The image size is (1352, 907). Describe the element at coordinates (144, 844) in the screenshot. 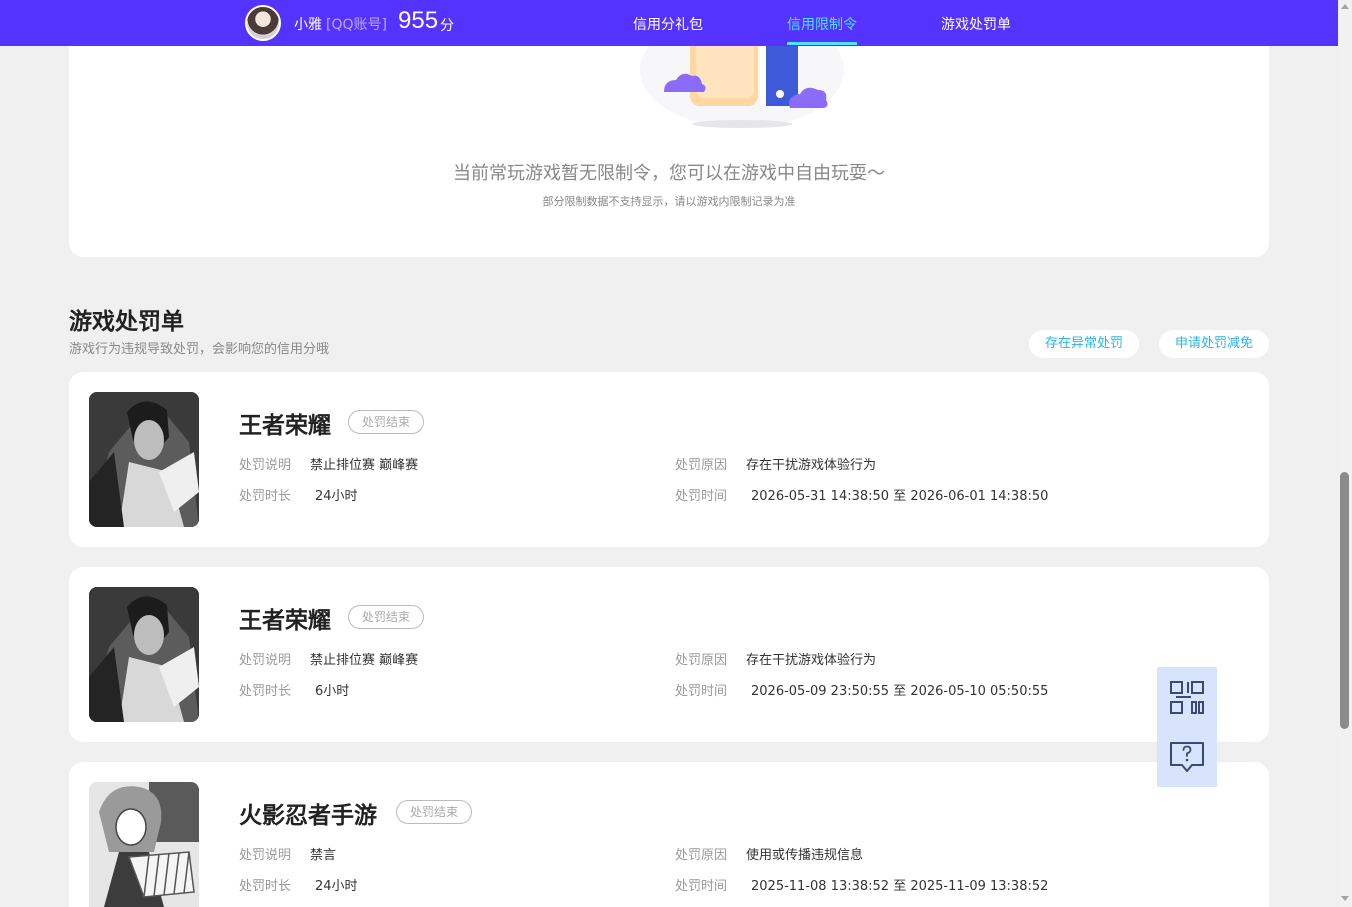

I see `game-image-naruto` at that location.